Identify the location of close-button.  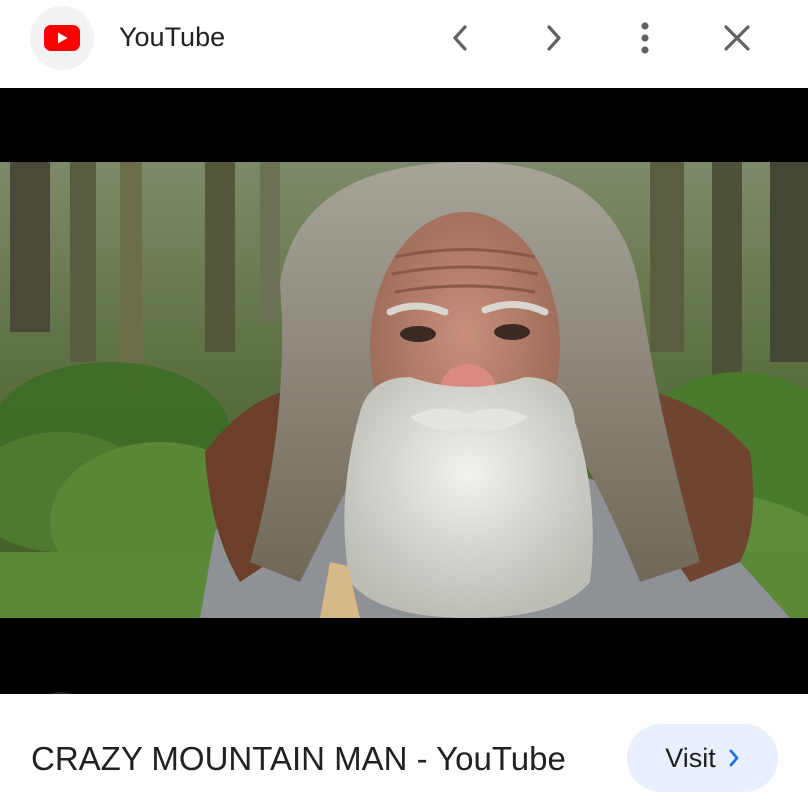
(737, 38).